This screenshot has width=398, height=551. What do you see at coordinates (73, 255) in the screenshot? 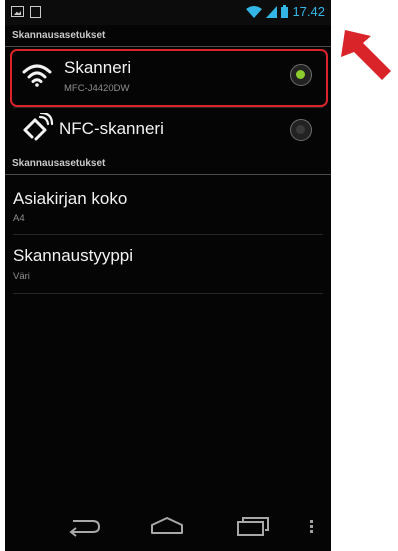
I see `scan-type-title: Skannaustyyppi` at bounding box center [73, 255].